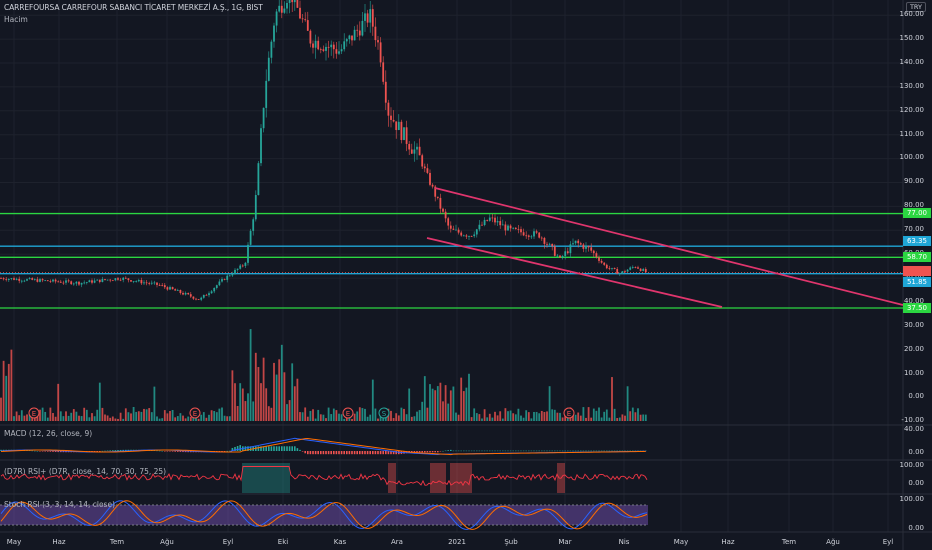  I want to click on level-tag-green-3: 37.50, so click(917, 308).